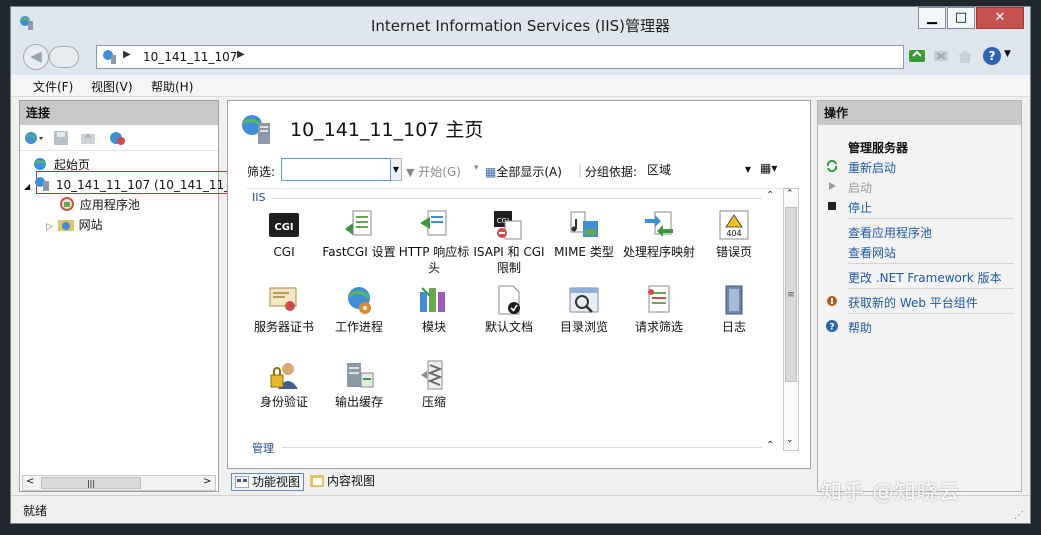 The height and width of the screenshot is (535, 1041). Describe the element at coordinates (509, 242) in the screenshot. I see `feature-isapi-cgi-restrictions: CGI ISAPI 和 CGI 限制` at that location.